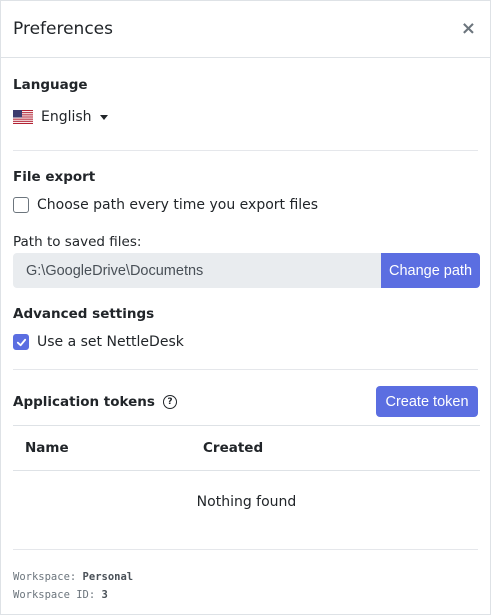  Describe the element at coordinates (84, 402) in the screenshot. I see `tokens-title-text: Application tokens` at that location.